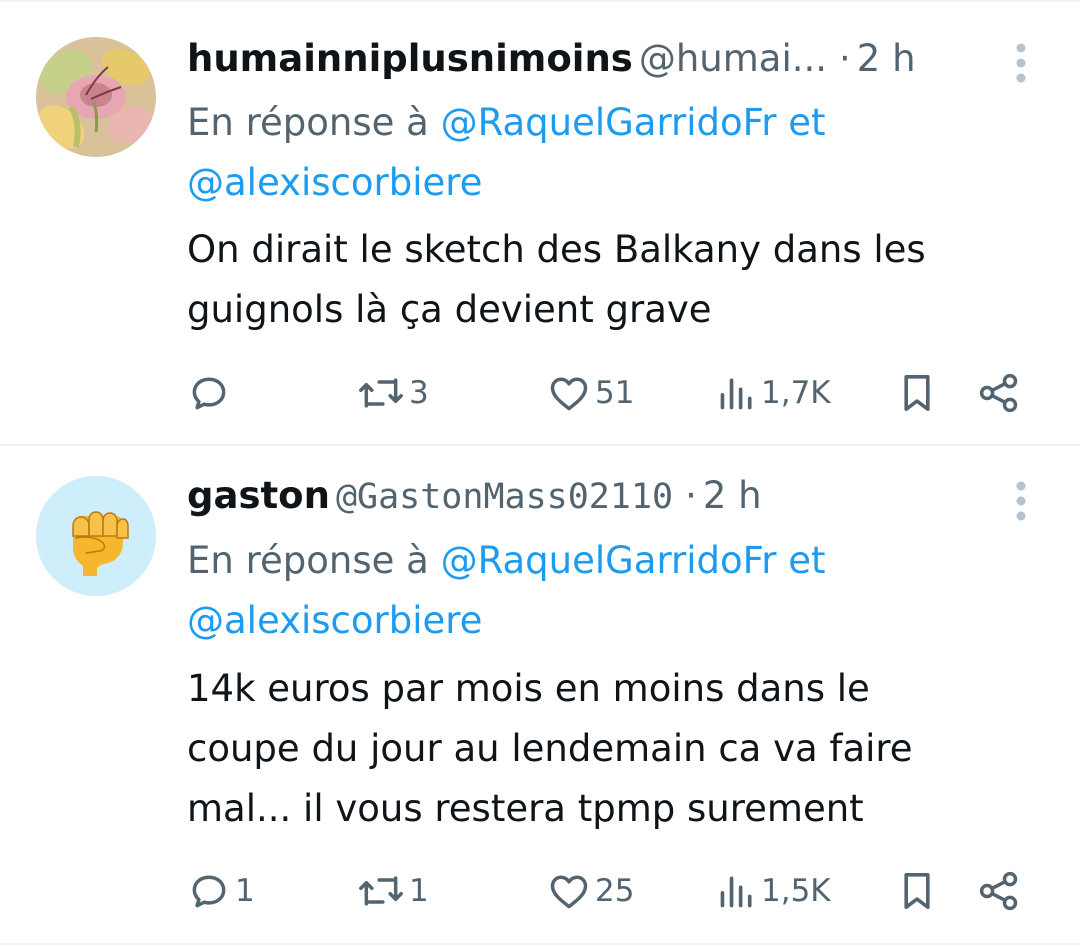 This screenshot has width=1080, height=947. Describe the element at coordinates (258, 495) in the screenshot. I see `display-name: gaston` at that location.